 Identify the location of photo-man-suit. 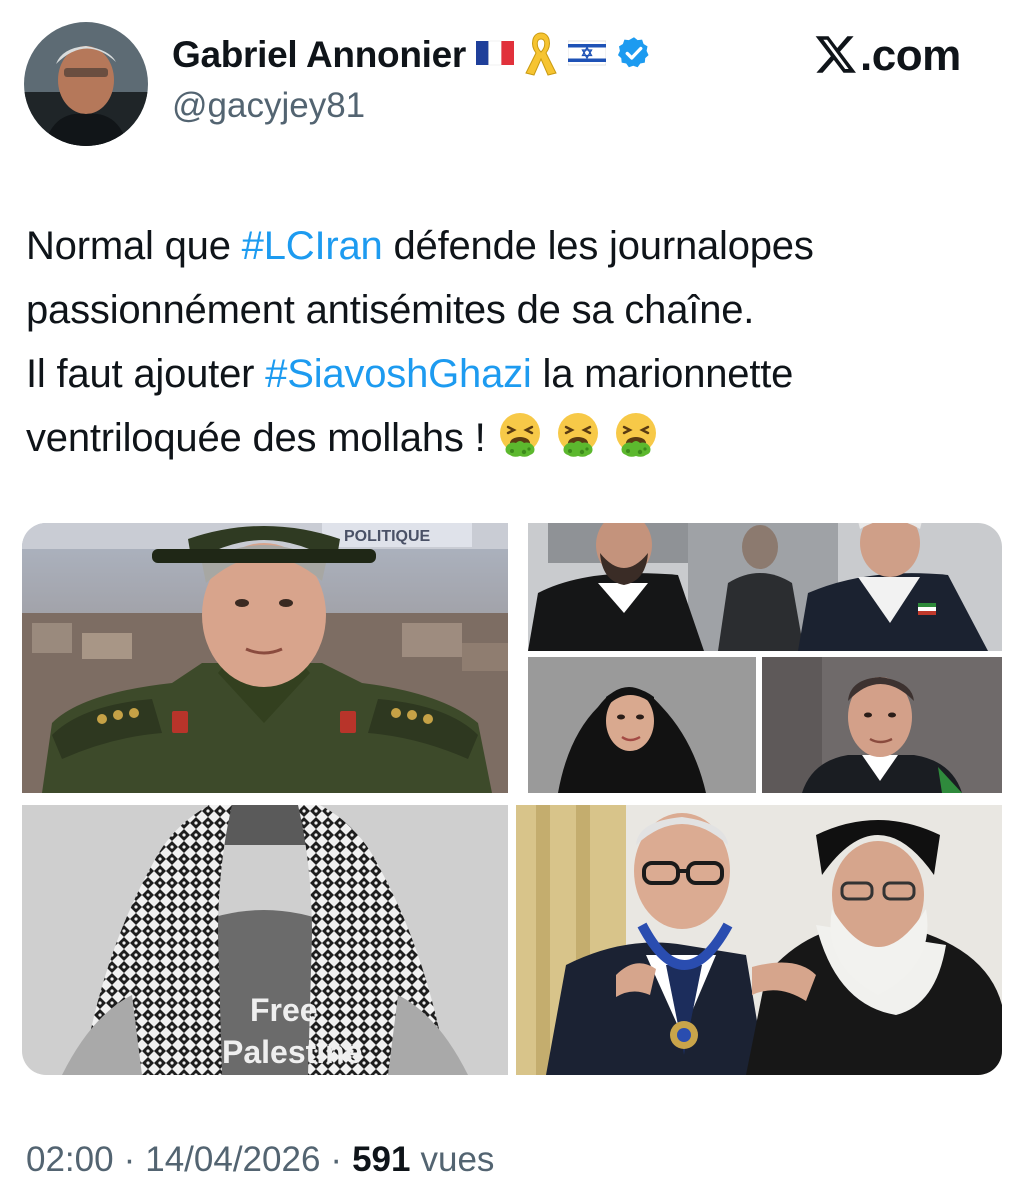
(882, 725).